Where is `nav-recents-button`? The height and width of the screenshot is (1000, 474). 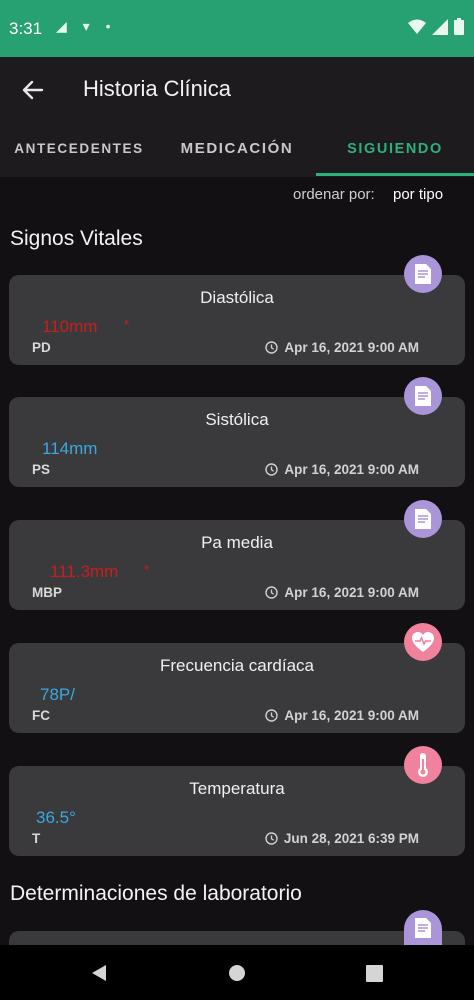
nav-recents-button is located at coordinates (374, 973).